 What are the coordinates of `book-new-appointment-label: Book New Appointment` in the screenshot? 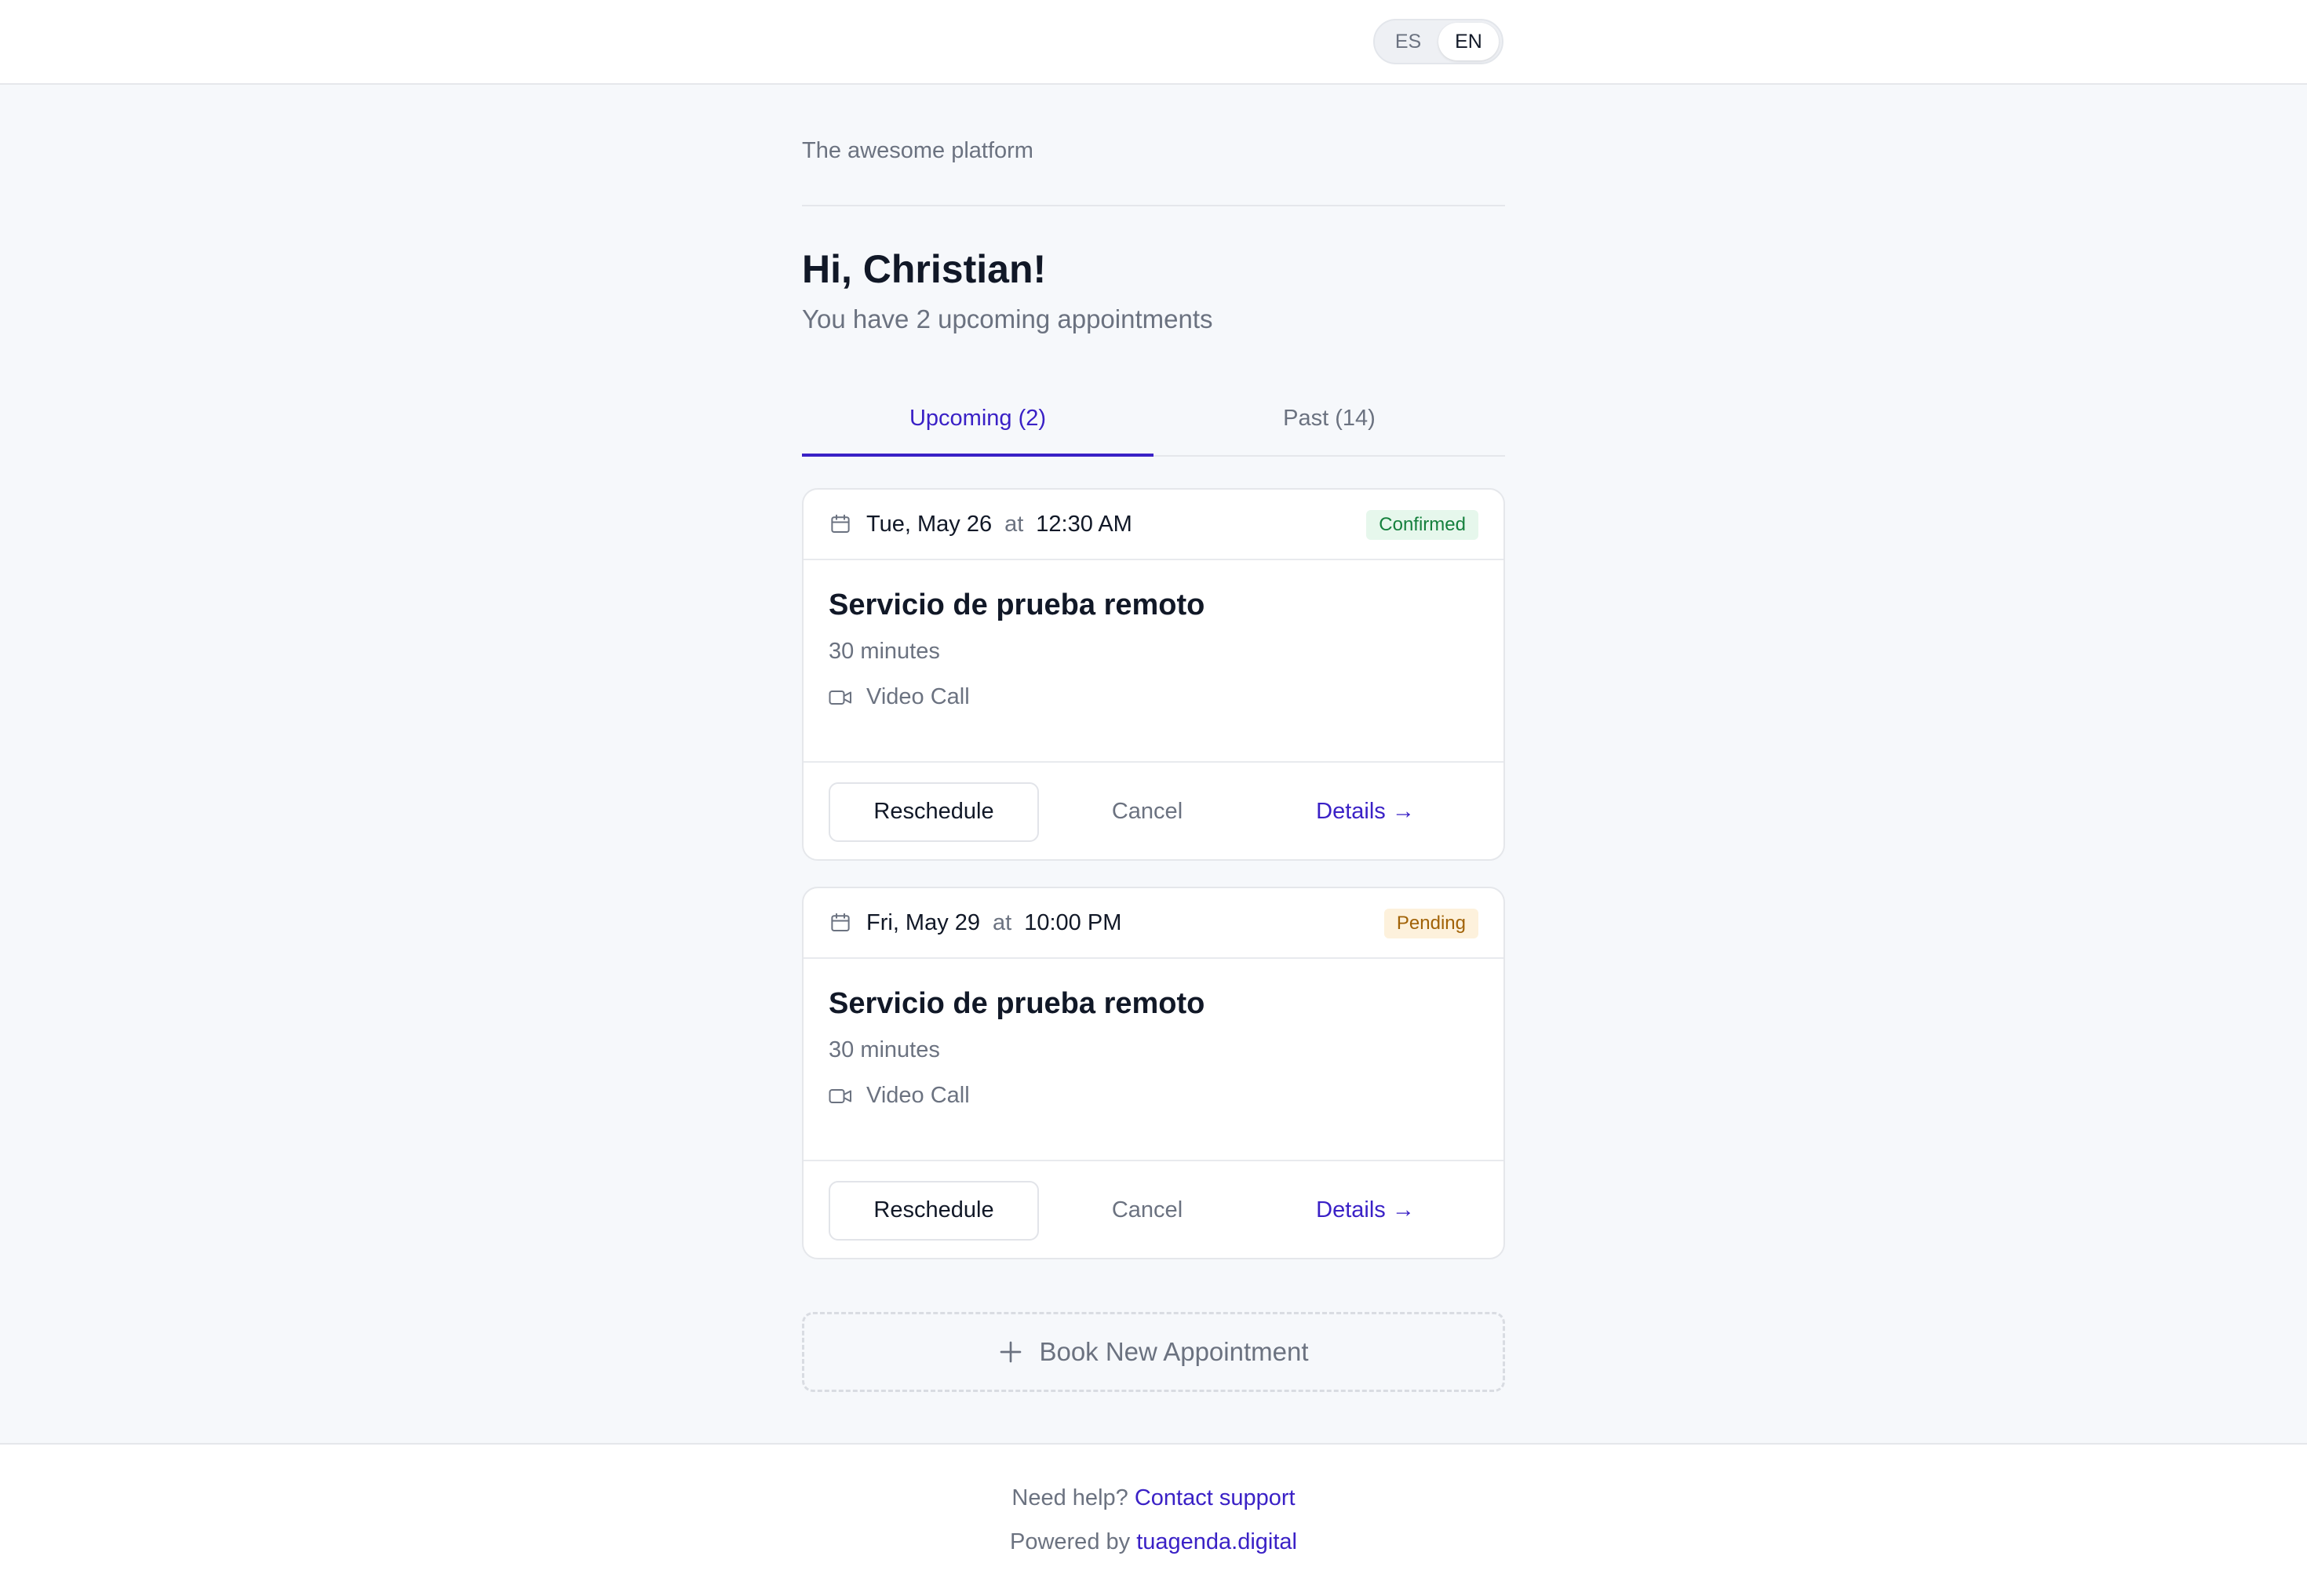 It's located at (1174, 1351).